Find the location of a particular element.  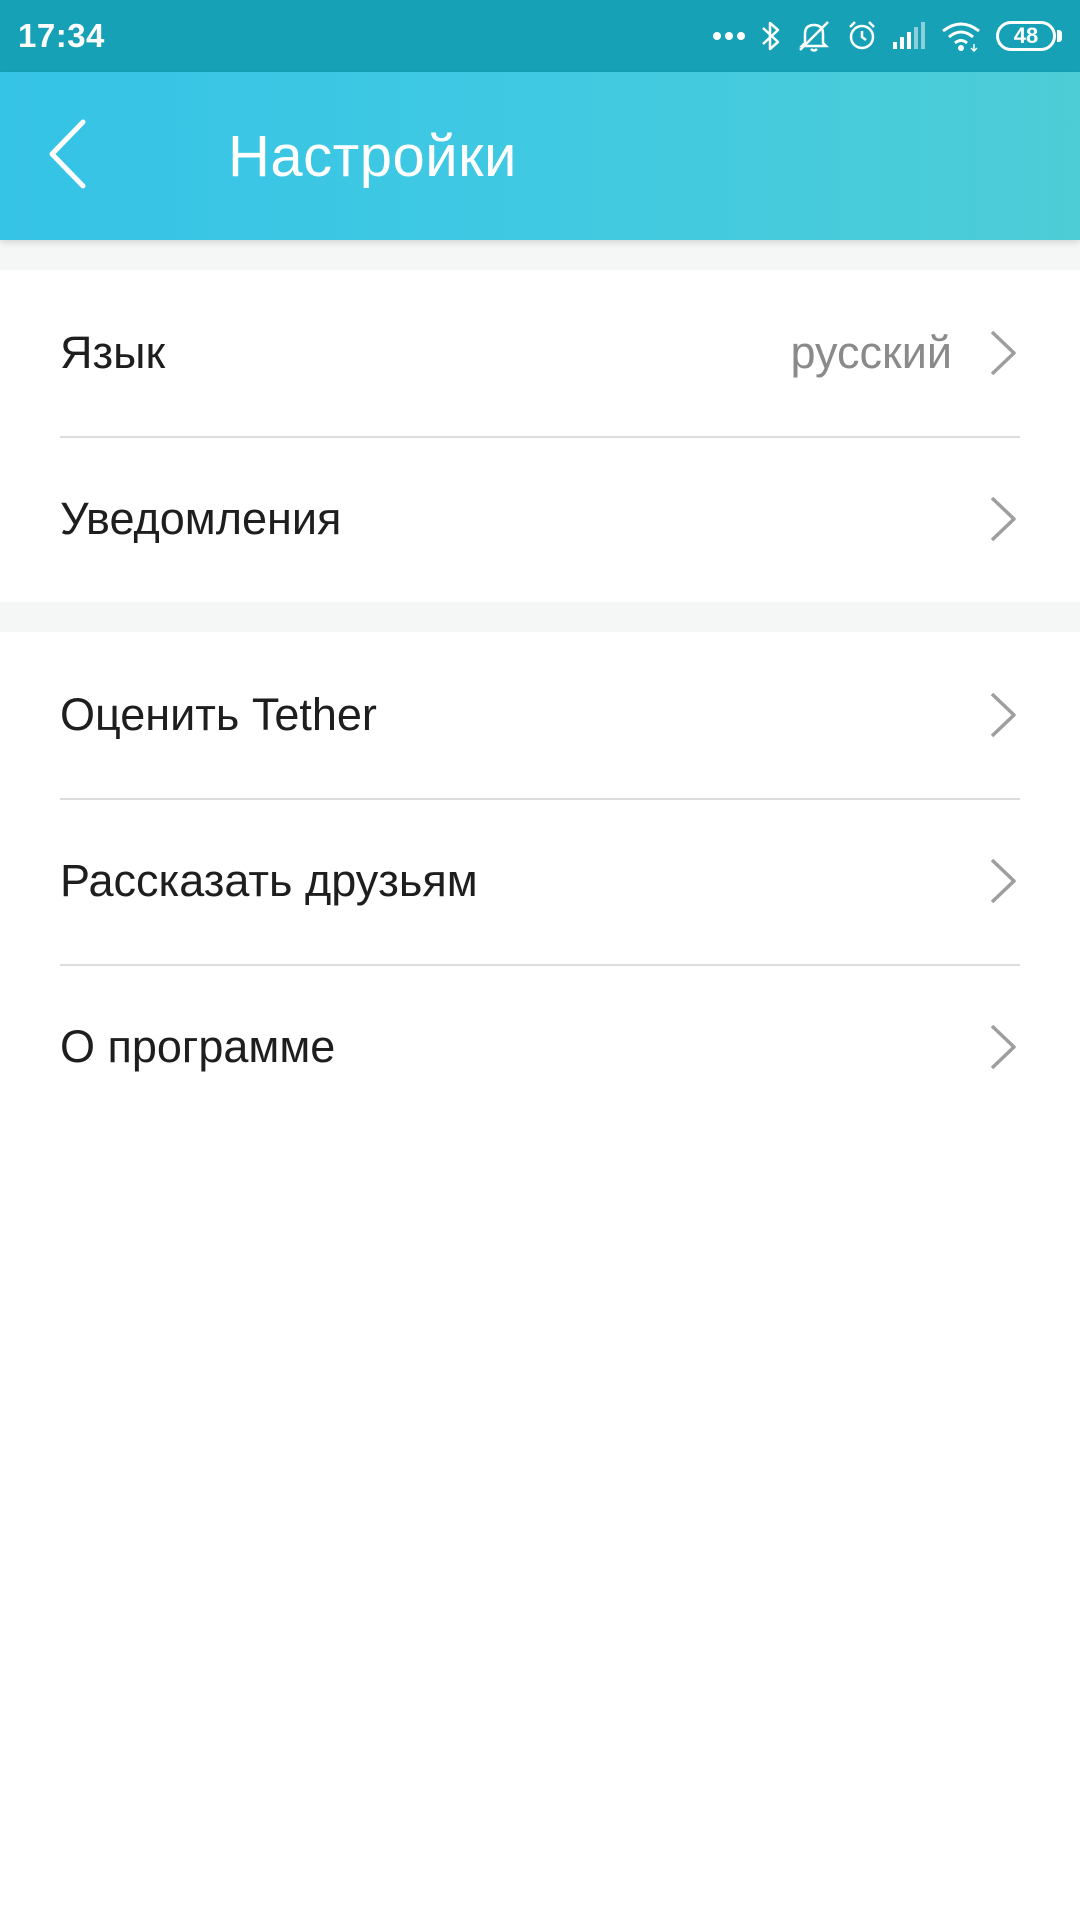

page-title: Настройки is located at coordinates (372, 156).